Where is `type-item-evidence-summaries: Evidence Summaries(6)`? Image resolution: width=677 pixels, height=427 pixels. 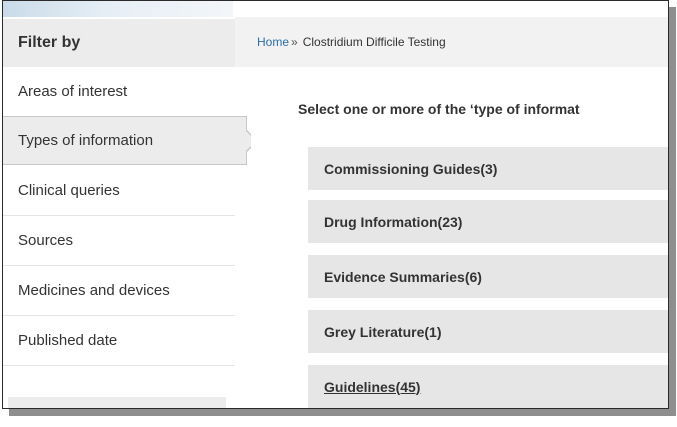
type-item-evidence-summaries: Evidence Summaries(6) is located at coordinates (488, 276).